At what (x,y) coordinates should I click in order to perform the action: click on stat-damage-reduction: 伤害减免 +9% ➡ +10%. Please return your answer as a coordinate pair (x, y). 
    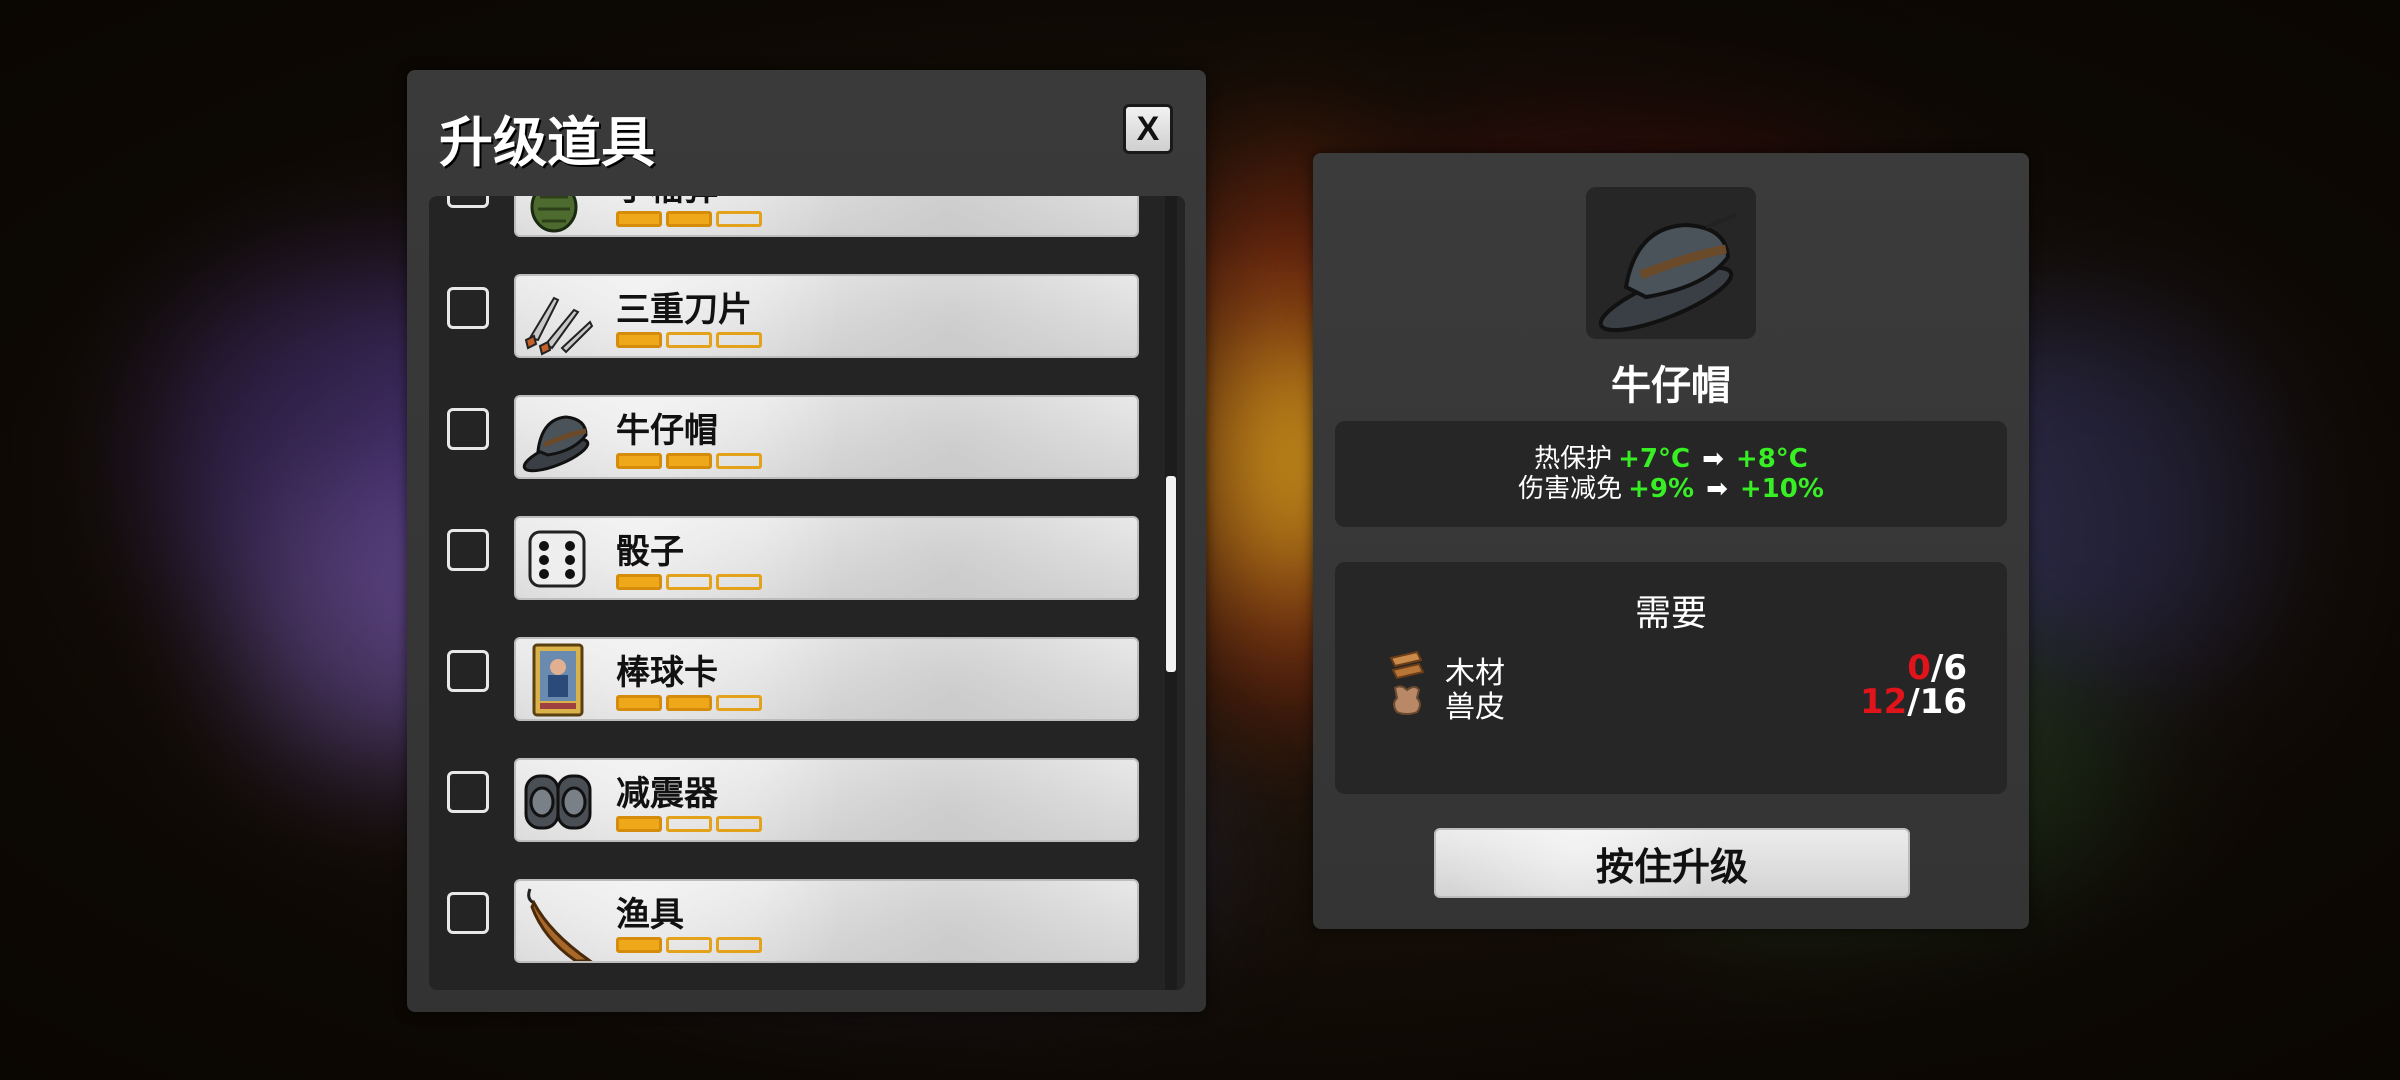
    Looking at the image, I should click on (1671, 489).